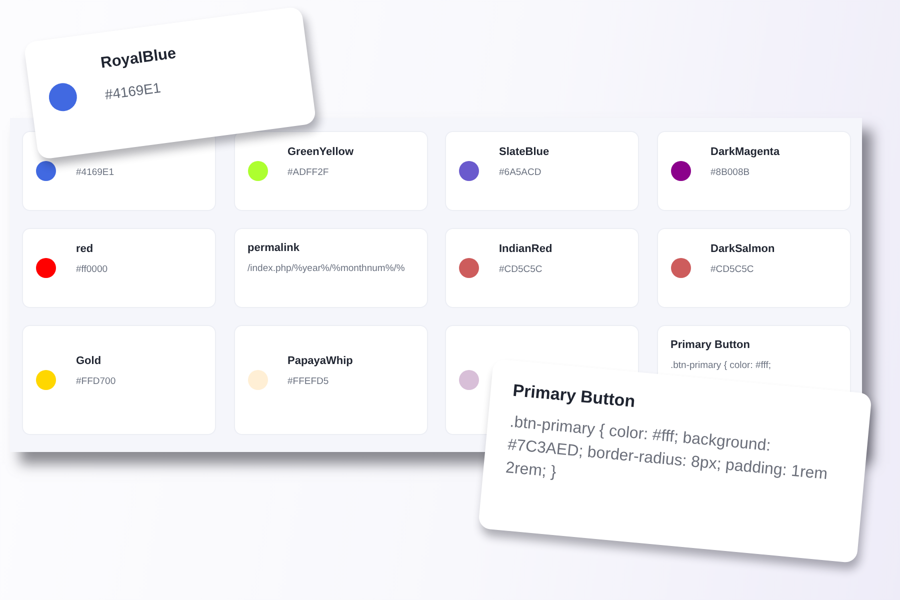 The width and height of the screenshot is (900, 600). I want to click on color-name: PapayaWhip, so click(320, 361).